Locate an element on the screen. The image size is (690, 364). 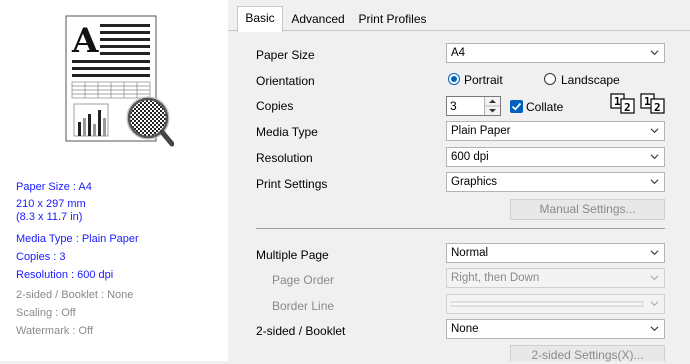
media-type-label: Media Type is located at coordinates (287, 132).